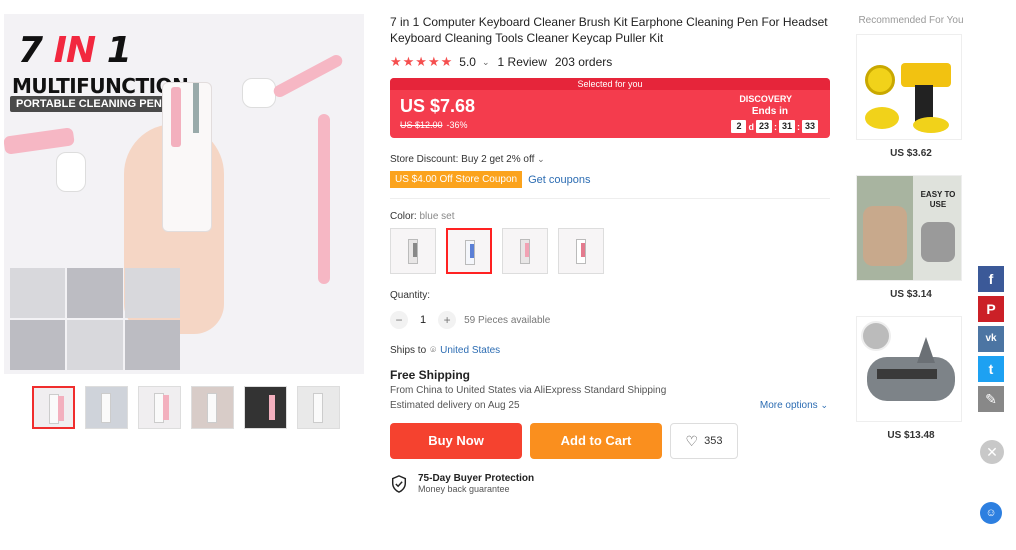  What do you see at coordinates (421, 62) in the screenshot?
I see `rating-stars: ★★★★★` at bounding box center [421, 62].